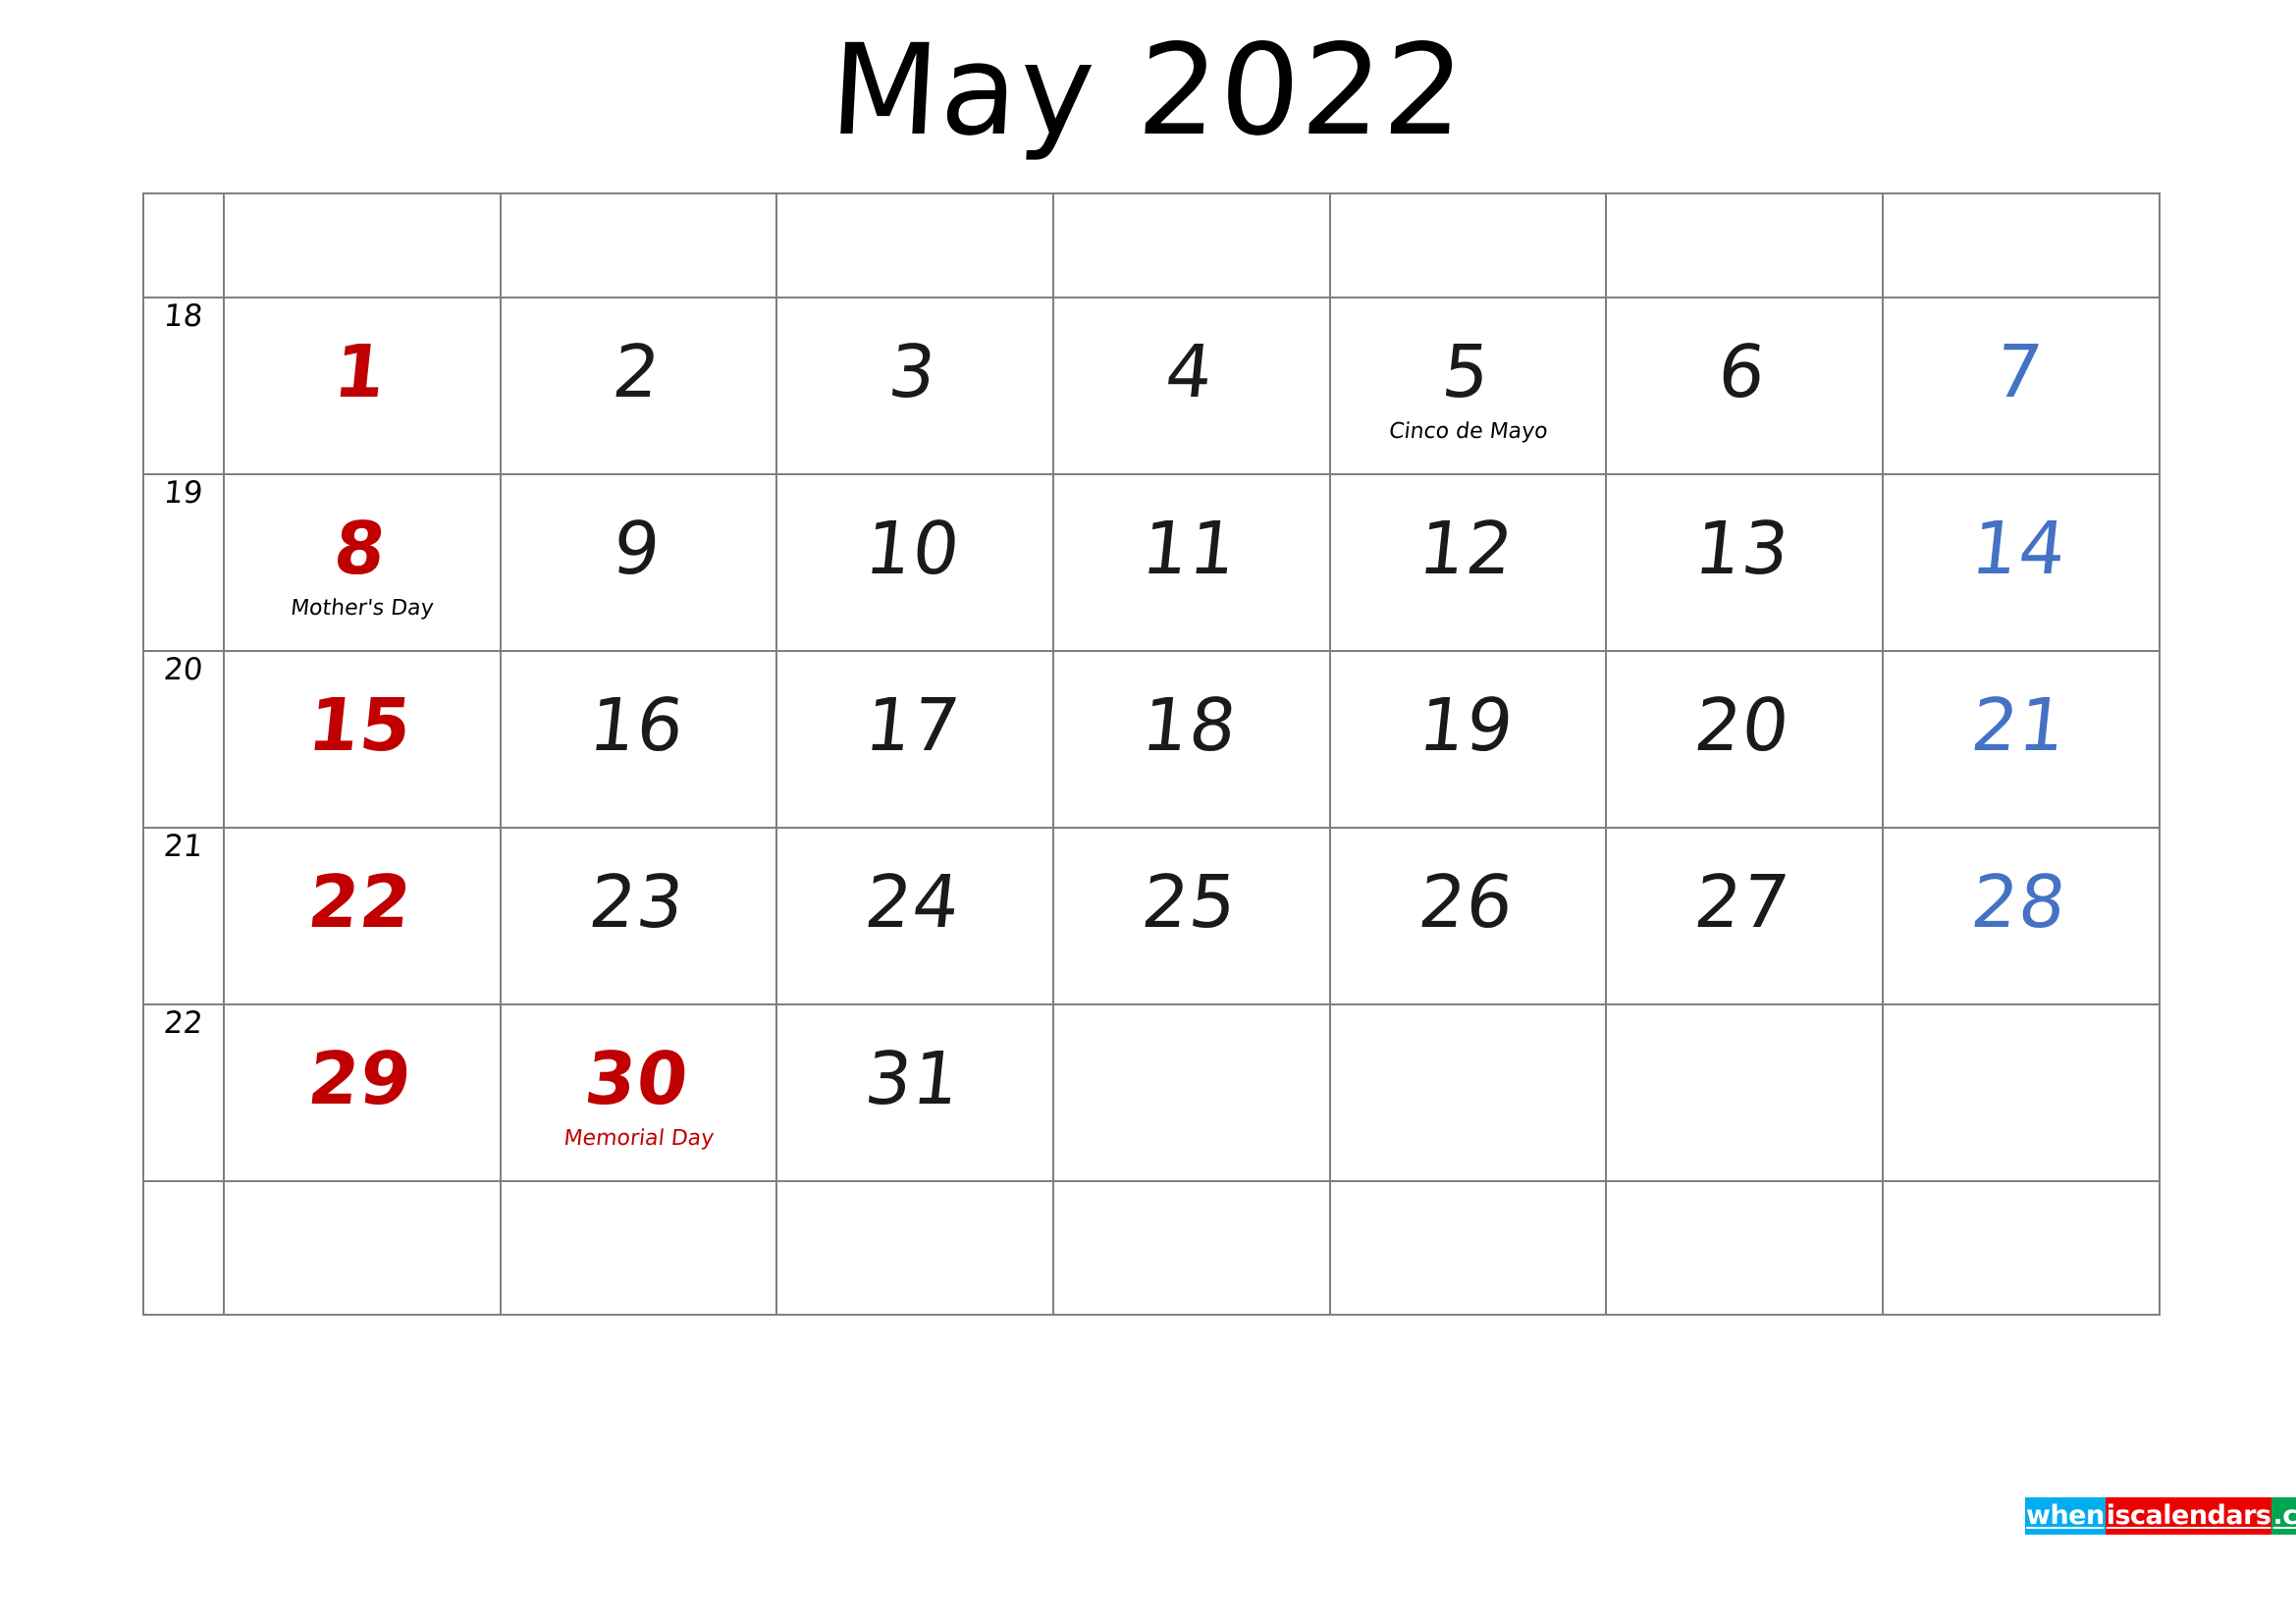 The height and width of the screenshot is (1624, 2296). What do you see at coordinates (638, 916) in the screenshot?
I see `day-cell-mon: 23` at bounding box center [638, 916].